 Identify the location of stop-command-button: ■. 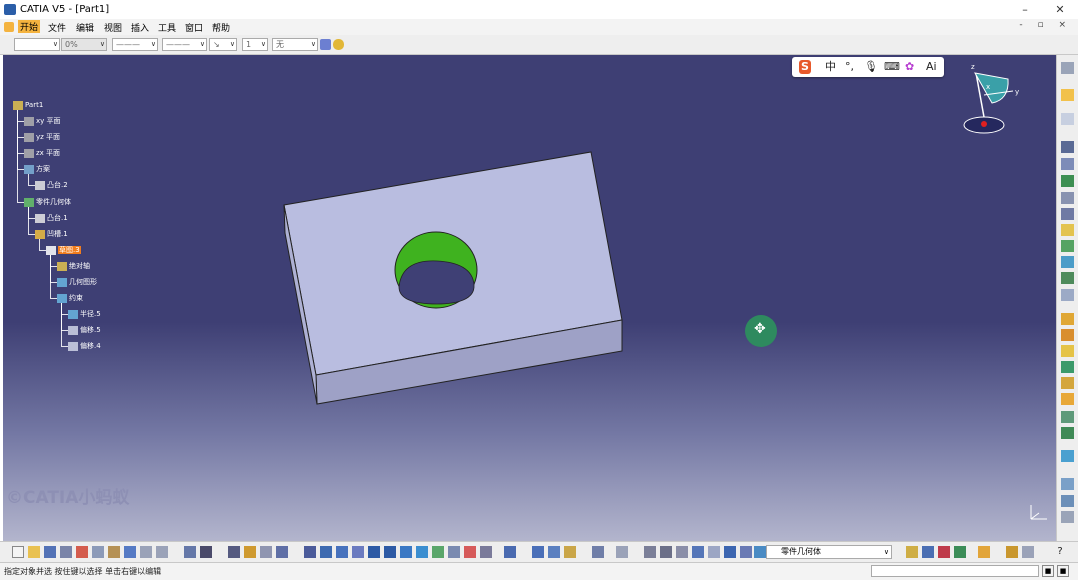
(1048, 571).